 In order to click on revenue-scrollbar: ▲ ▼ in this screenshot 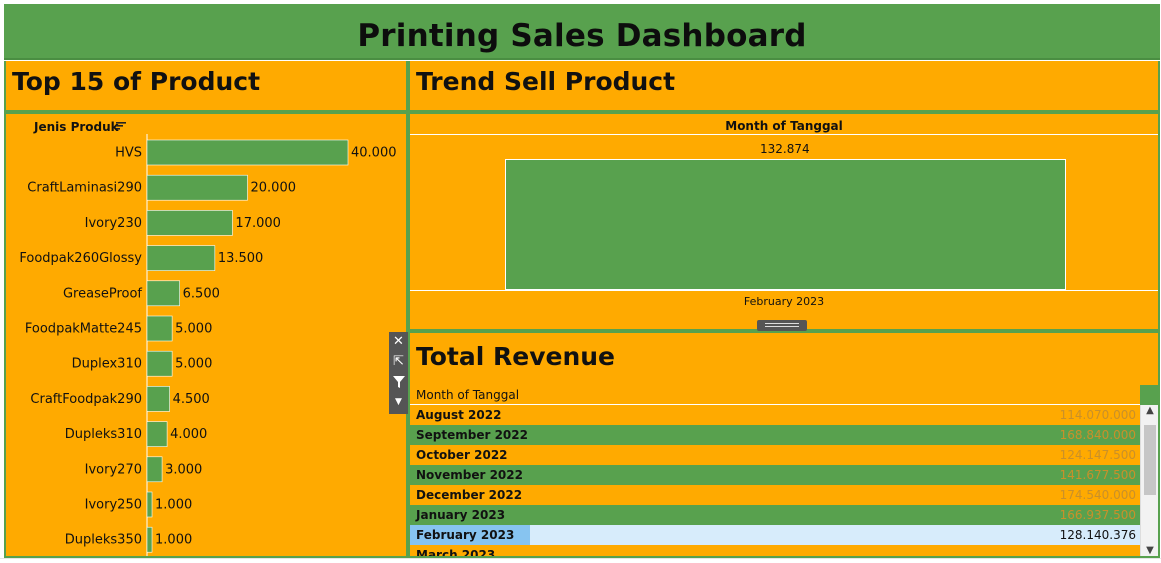, I will do `click(1149, 480)`.